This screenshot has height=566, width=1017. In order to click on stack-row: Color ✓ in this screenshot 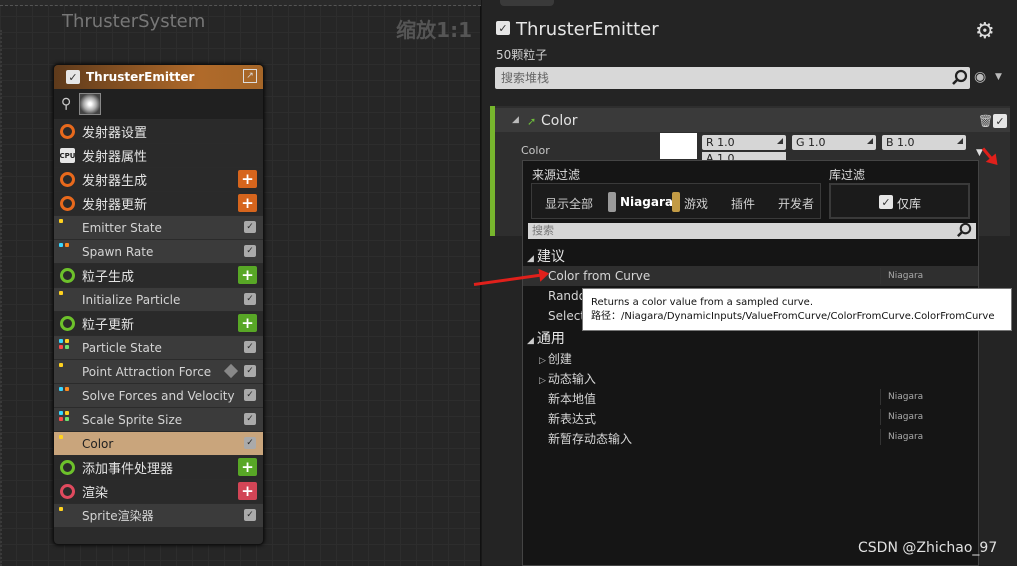, I will do `click(158, 443)`.